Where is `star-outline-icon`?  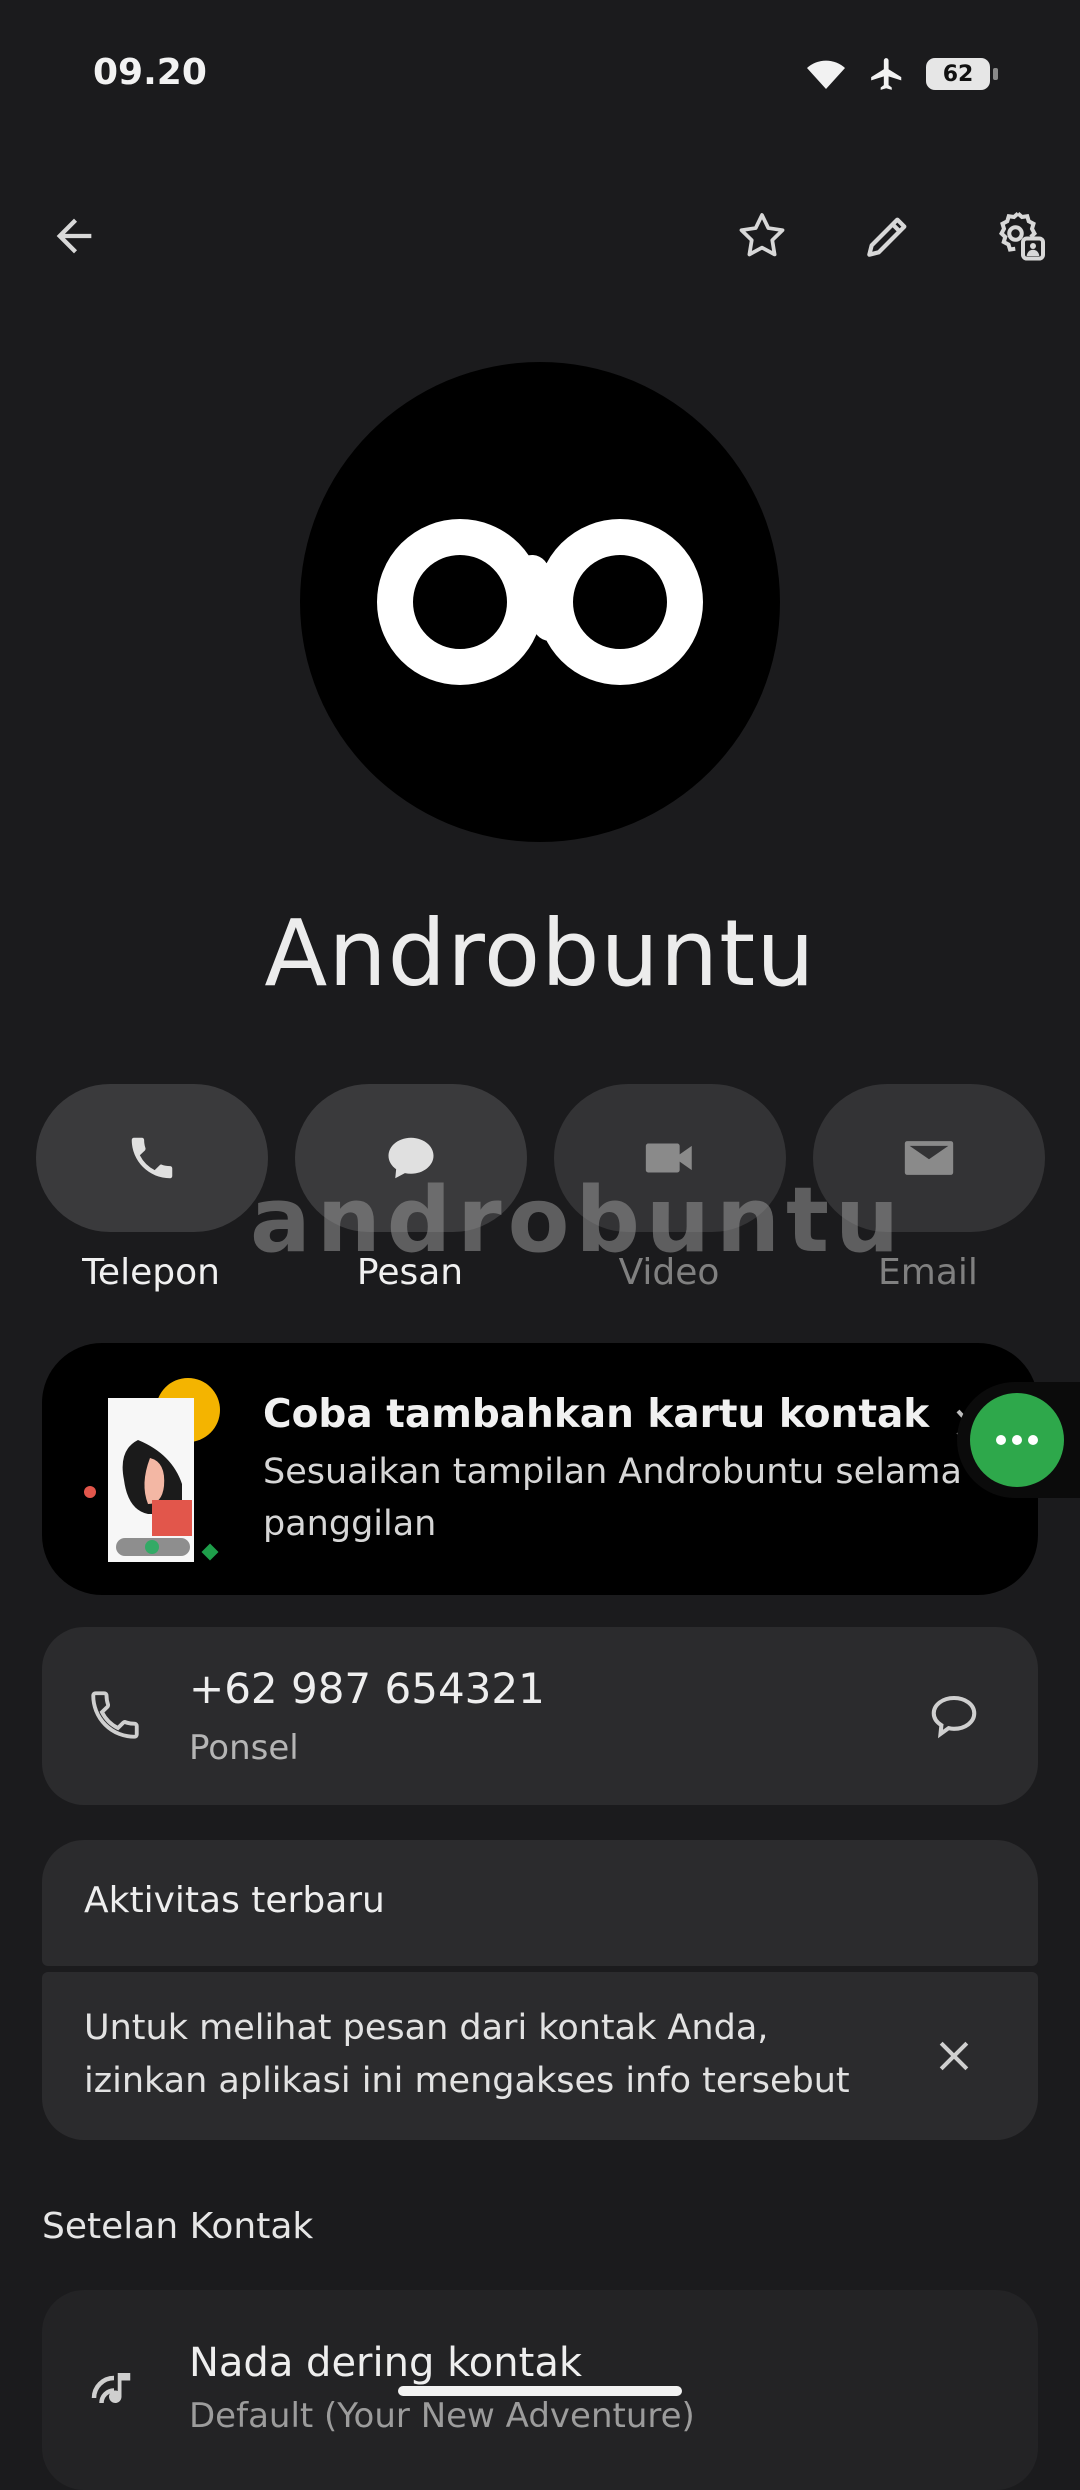 star-outline-icon is located at coordinates (762, 235).